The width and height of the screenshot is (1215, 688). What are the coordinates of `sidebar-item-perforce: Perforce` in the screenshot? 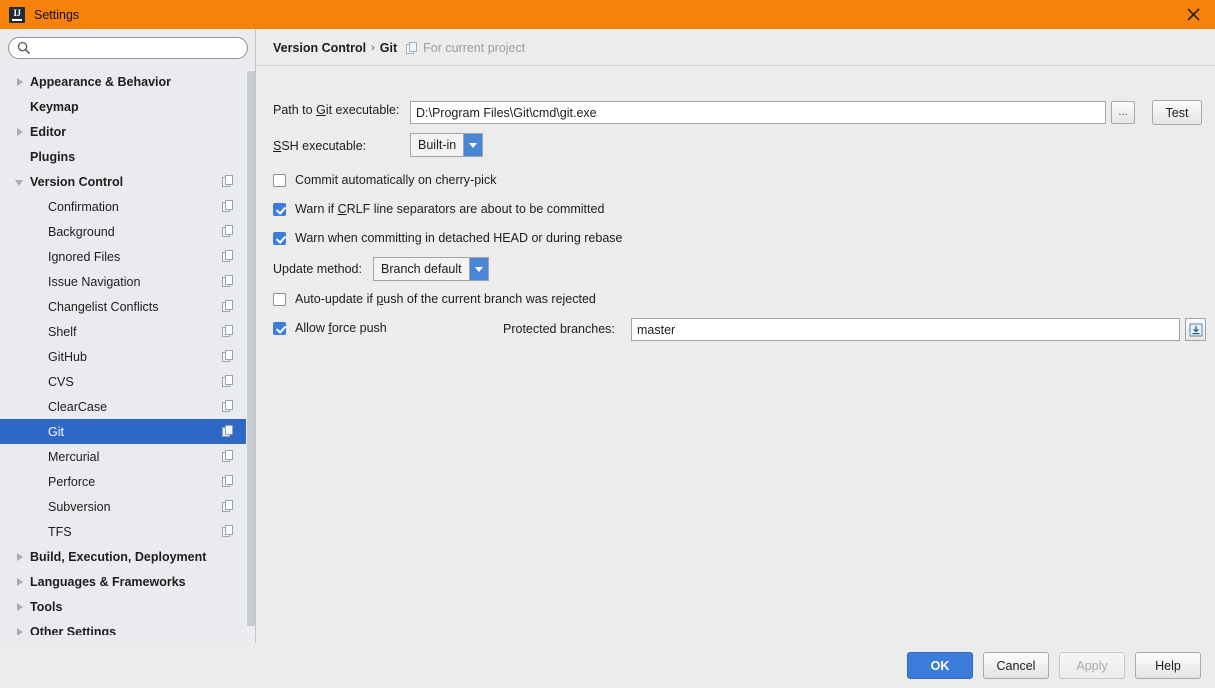 It's located at (124, 481).